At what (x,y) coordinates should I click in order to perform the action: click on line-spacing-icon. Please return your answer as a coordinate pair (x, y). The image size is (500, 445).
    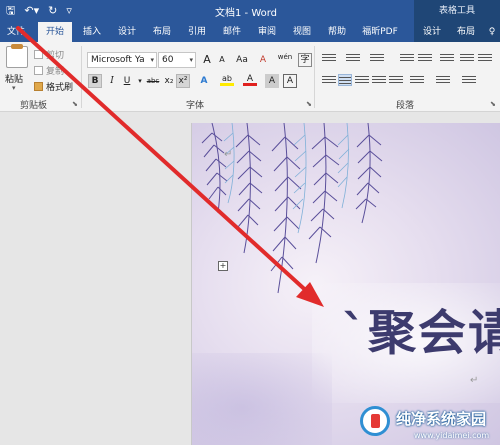
    Looking at the image, I should click on (417, 80).